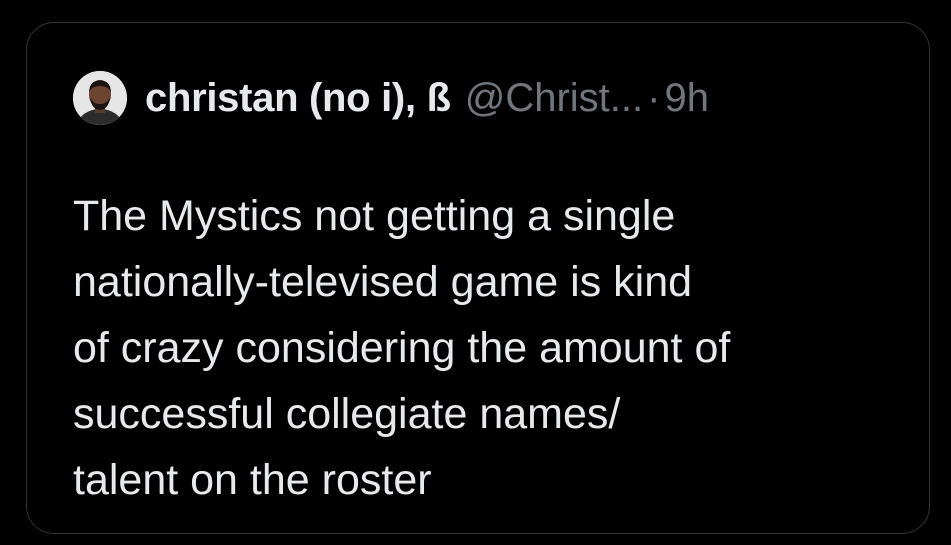 This screenshot has width=951, height=545. I want to click on author-display-name: christan (no i), ß, so click(298, 98).